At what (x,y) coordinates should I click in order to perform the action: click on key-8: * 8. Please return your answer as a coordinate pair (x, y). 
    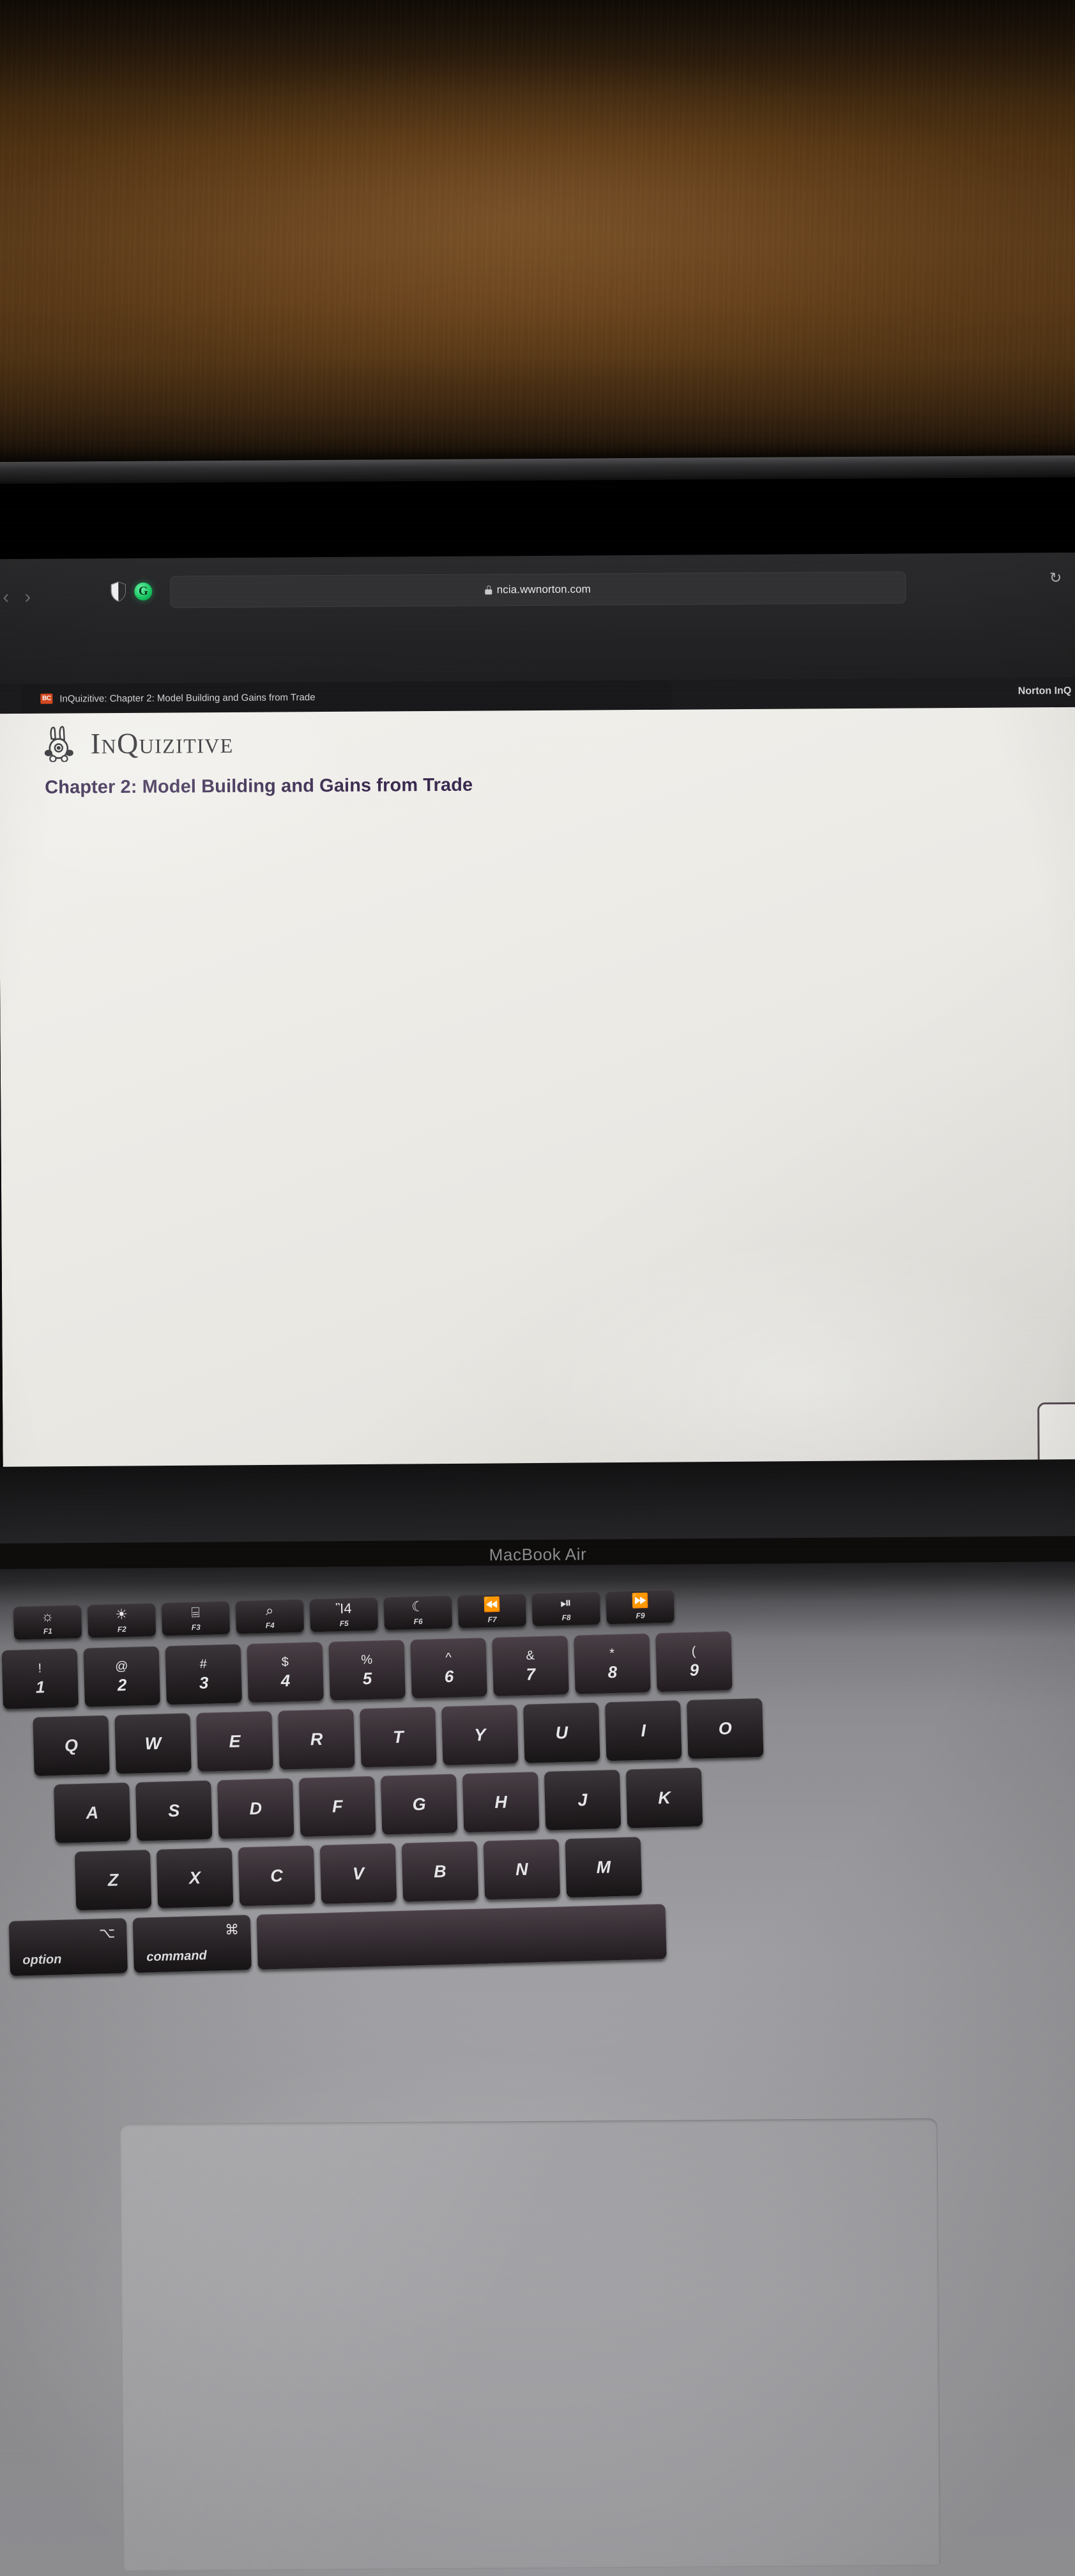
    Looking at the image, I should click on (612, 1663).